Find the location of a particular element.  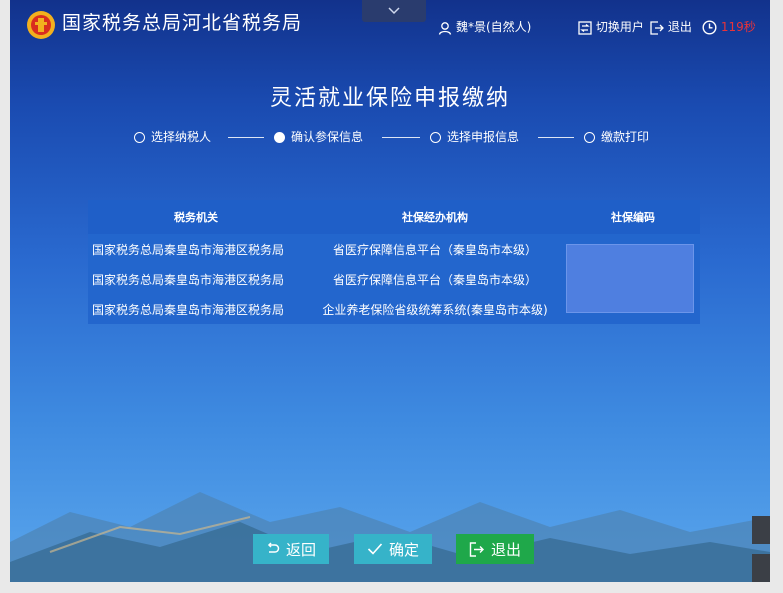

undo-icon is located at coordinates (273, 547).